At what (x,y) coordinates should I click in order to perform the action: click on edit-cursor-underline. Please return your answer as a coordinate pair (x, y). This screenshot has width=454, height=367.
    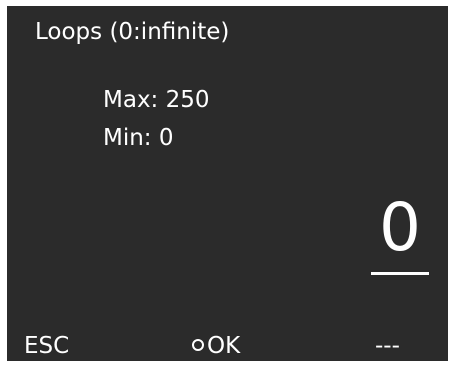
    Looking at the image, I should click on (400, 273).